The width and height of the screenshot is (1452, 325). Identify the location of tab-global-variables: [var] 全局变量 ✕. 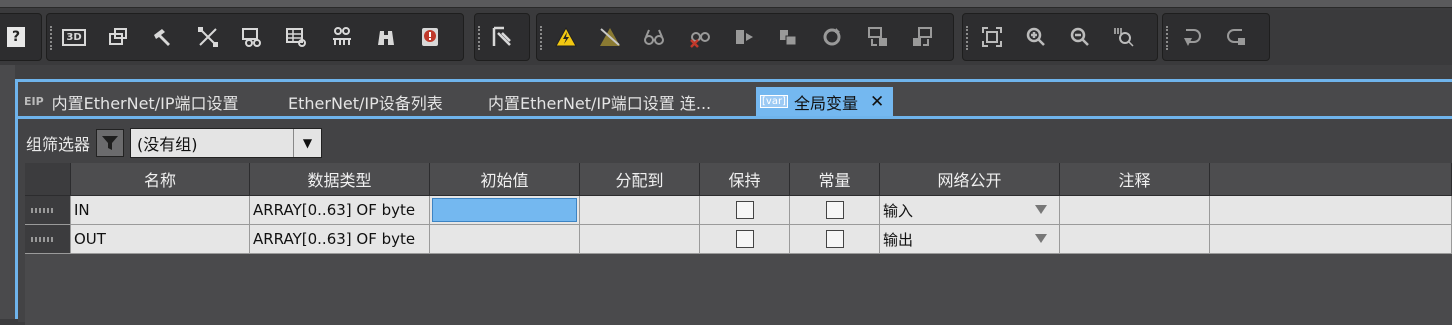
(824, 101).